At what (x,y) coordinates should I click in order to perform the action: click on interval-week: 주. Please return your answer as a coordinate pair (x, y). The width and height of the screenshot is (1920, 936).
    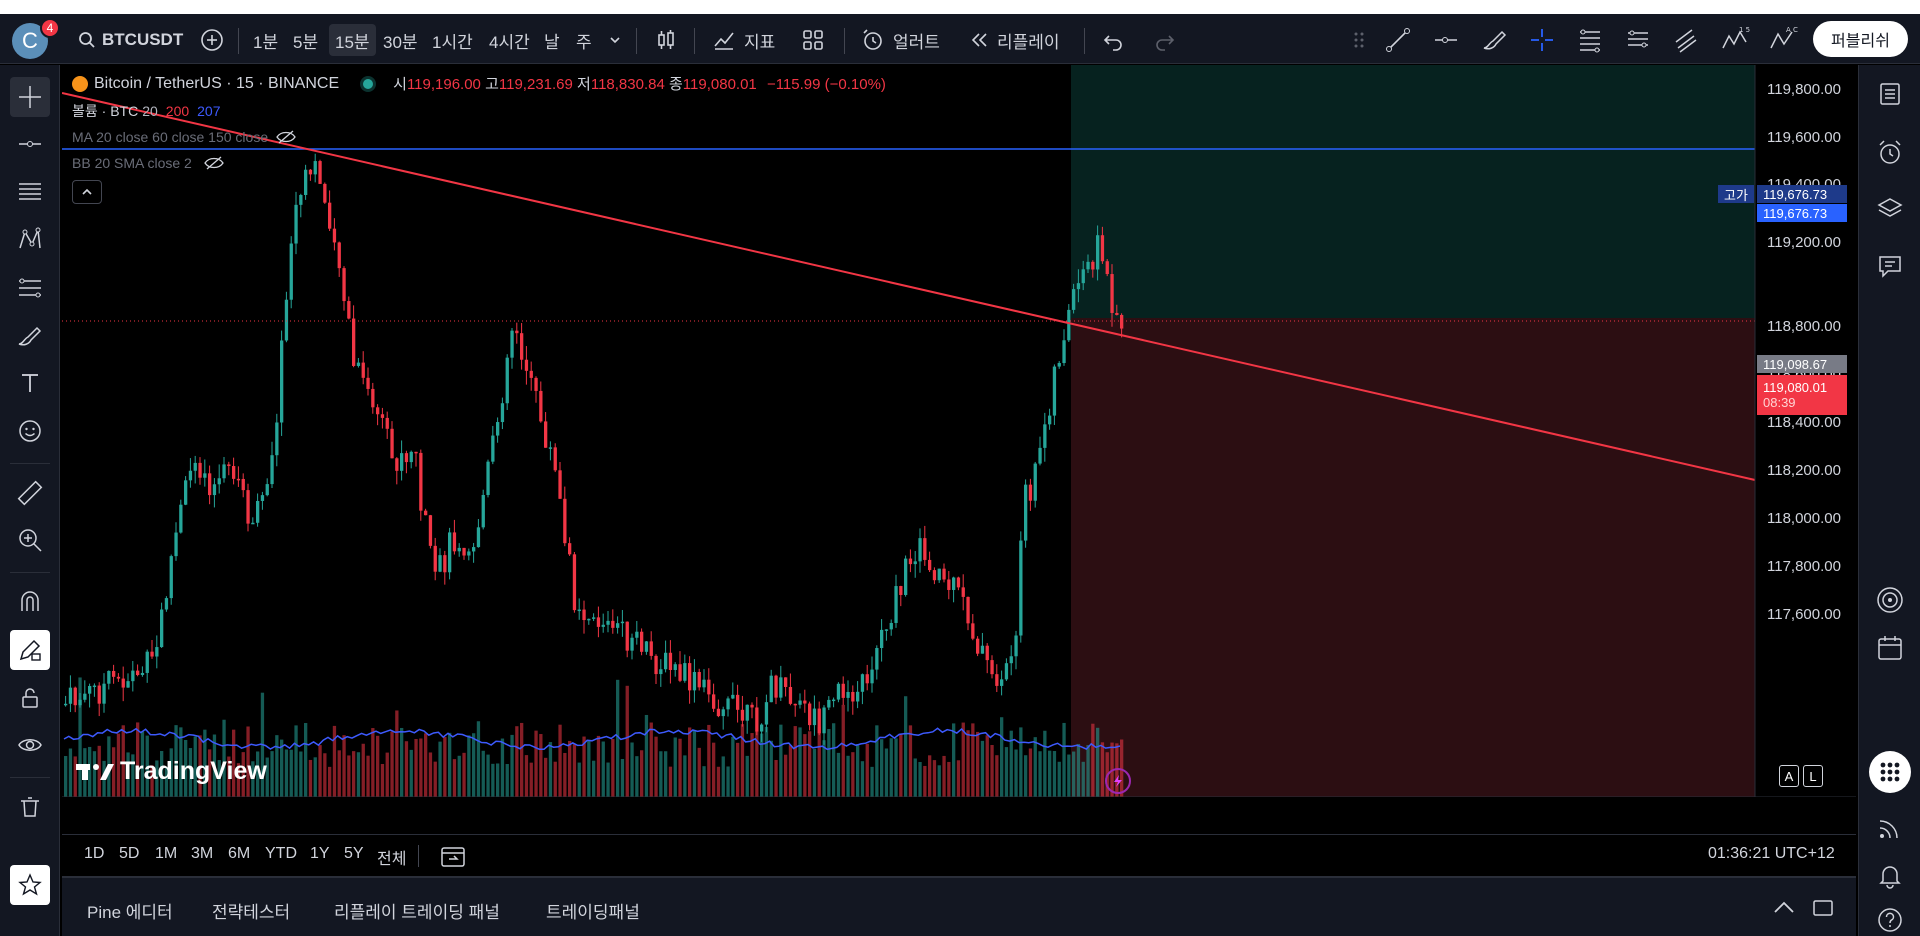
    Looking at the image, I should click on (584, 40).